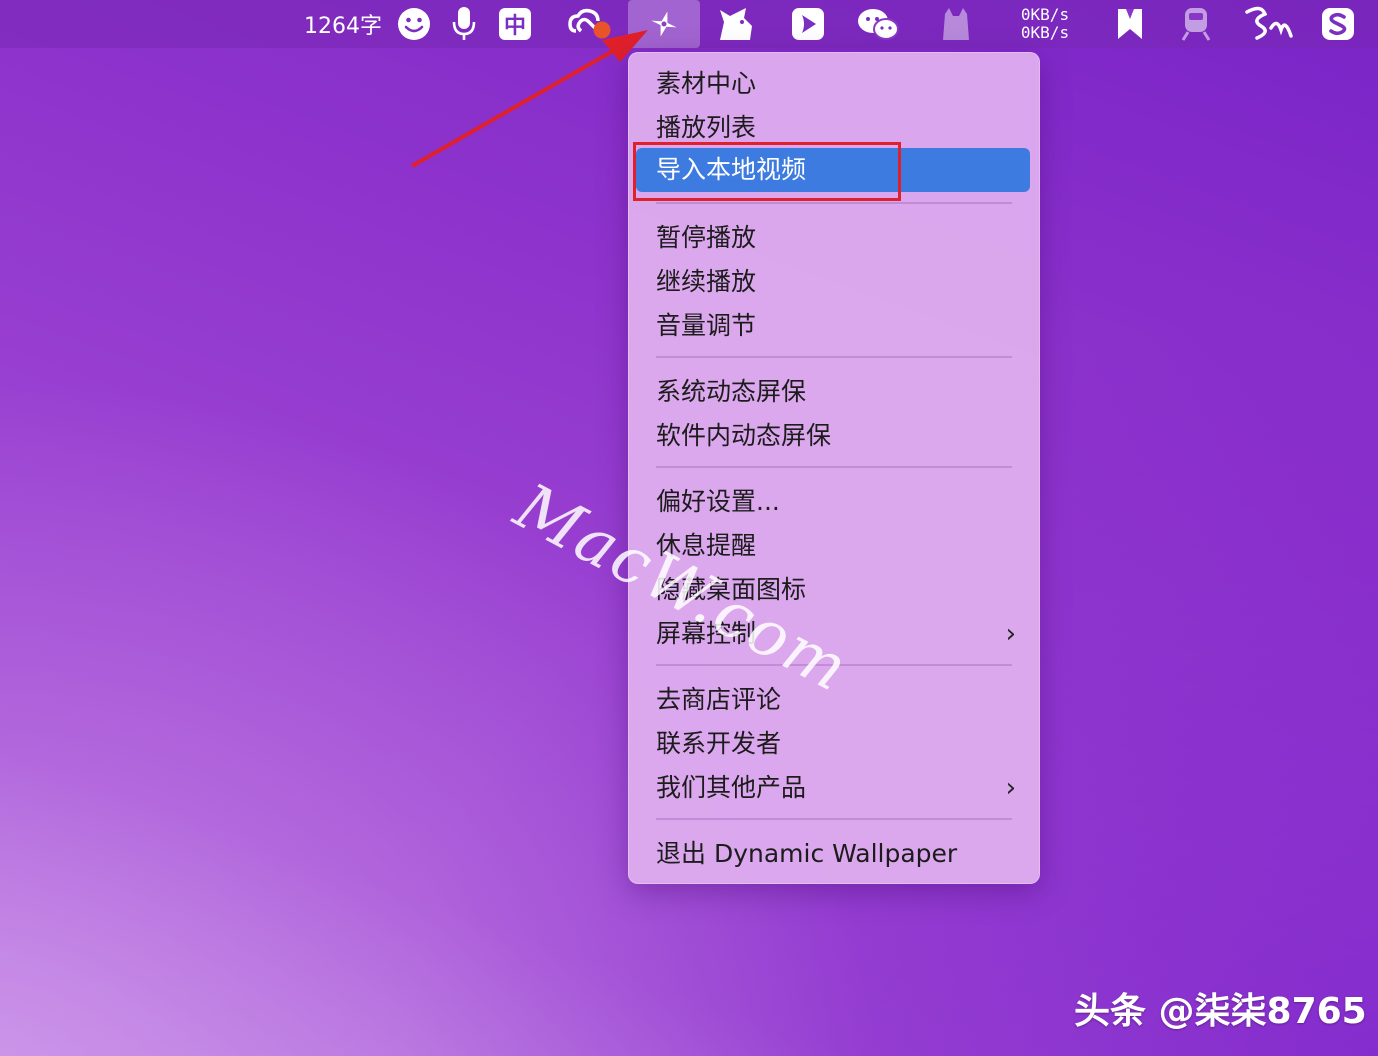 The image size is (1378, 1056). What do you see at coordinates (841, 436) in the screenshot?
I see `menu-item-app-screensaver: 软件内动态屏保` at bounding box center [841, 436].